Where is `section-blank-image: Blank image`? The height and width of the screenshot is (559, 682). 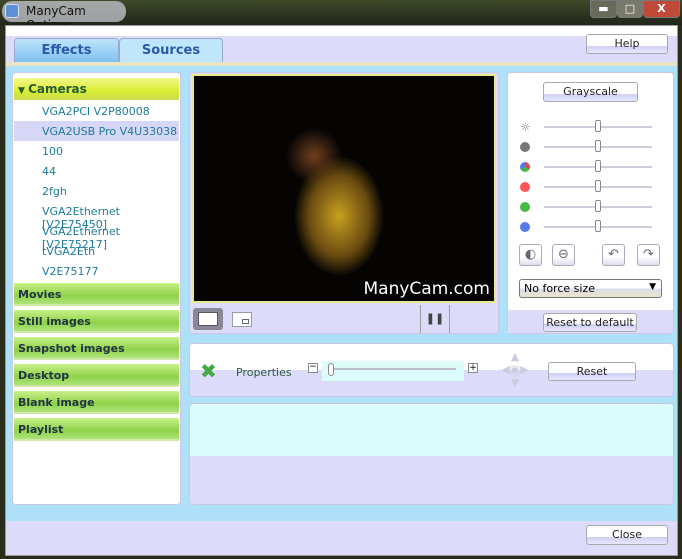 section-blank-image: Blank image is located at coordinates (96, 402).